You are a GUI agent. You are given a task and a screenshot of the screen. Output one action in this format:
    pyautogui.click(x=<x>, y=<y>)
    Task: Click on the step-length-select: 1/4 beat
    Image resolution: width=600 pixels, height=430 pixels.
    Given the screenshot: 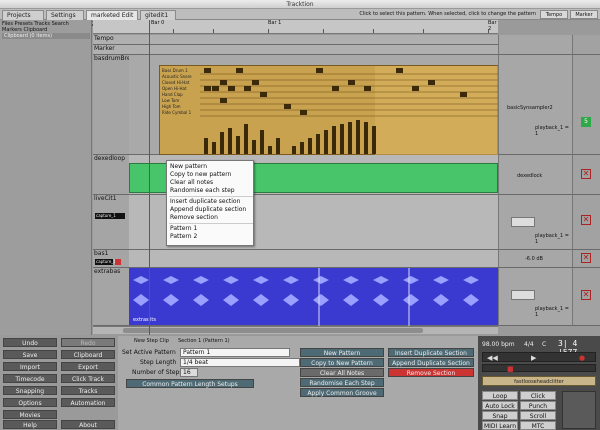 What is the action you would take?
    pyautogui.click(x=240, y=362)
    